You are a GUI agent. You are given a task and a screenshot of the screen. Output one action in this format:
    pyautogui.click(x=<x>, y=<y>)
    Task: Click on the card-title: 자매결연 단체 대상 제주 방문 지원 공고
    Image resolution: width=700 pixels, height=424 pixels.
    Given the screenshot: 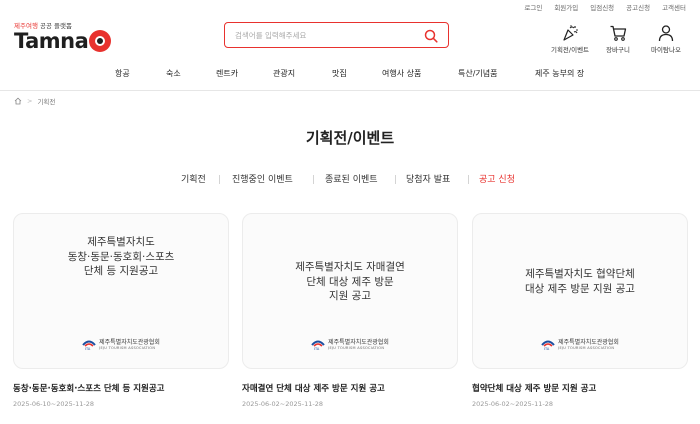 What is the action you would take?
    pyautogui.click(x=313, y=388)
    